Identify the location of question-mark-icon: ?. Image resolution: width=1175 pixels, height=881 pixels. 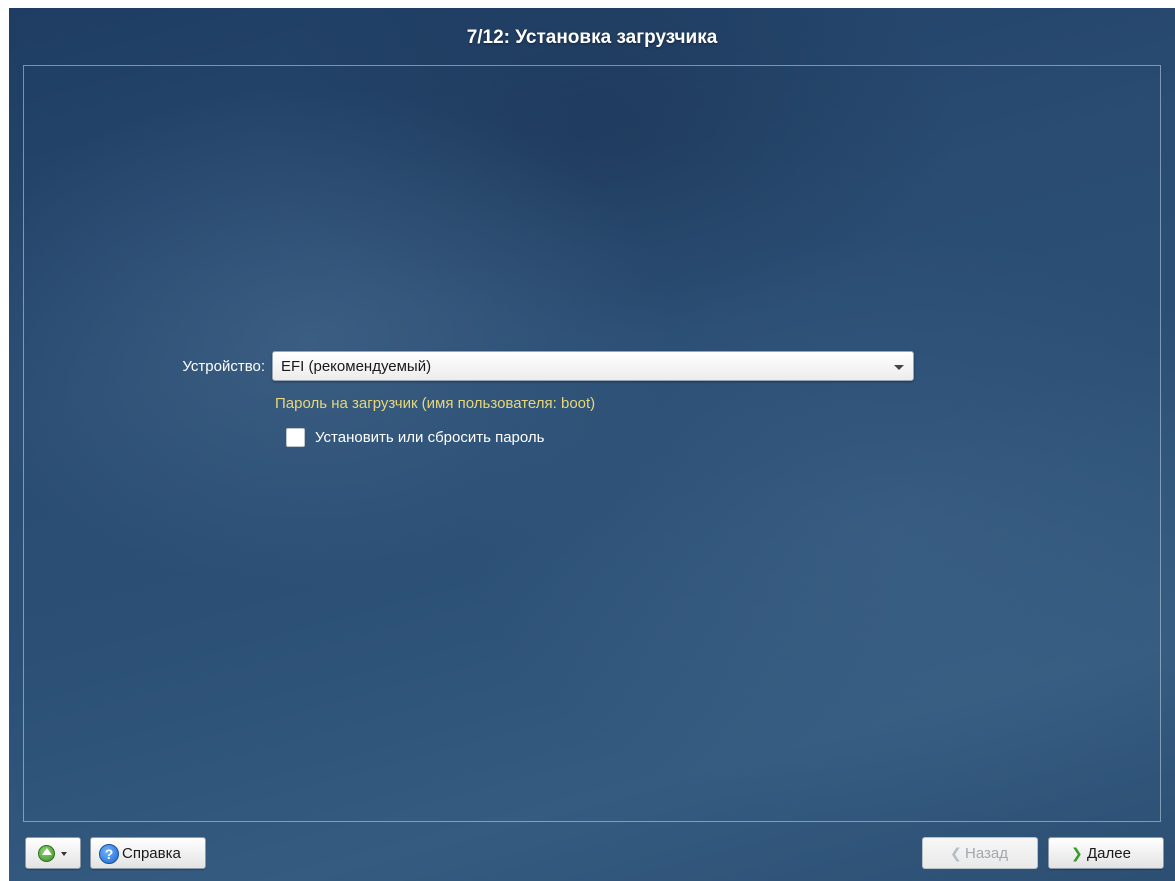
(109, 854).